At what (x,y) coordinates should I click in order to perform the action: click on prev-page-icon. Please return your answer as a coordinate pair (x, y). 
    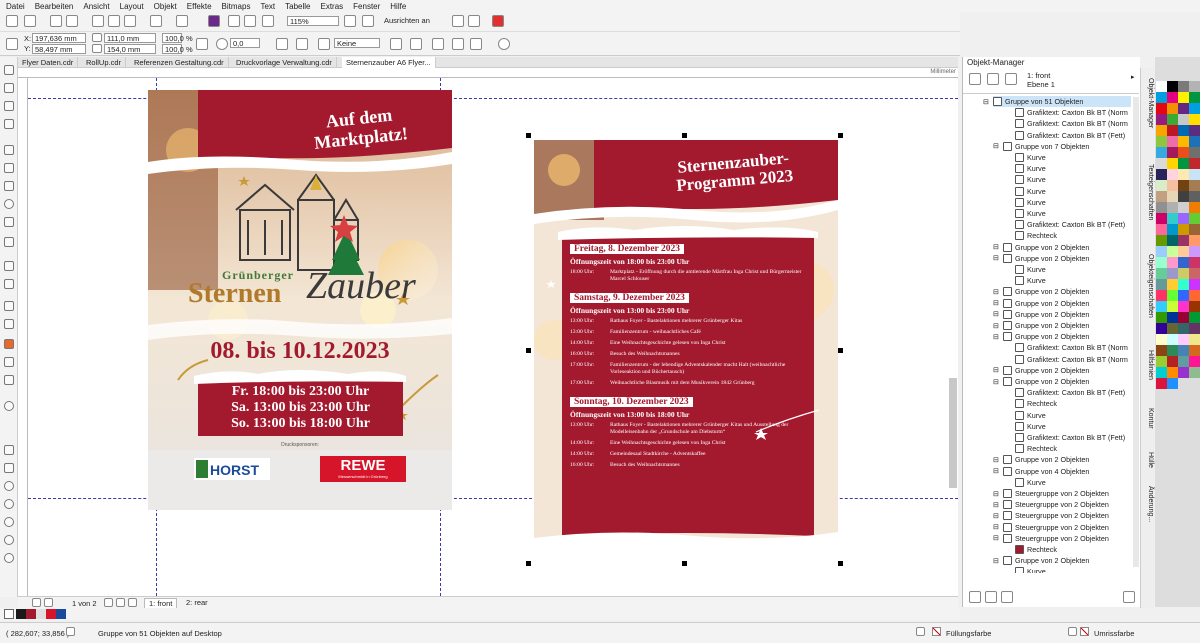
    Looking at the image, I should click on (48, 602).